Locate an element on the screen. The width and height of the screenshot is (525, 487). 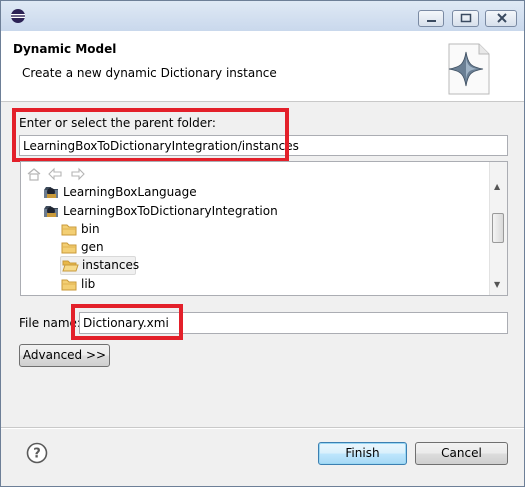
minimize-button is located at coordinates (431, 18).